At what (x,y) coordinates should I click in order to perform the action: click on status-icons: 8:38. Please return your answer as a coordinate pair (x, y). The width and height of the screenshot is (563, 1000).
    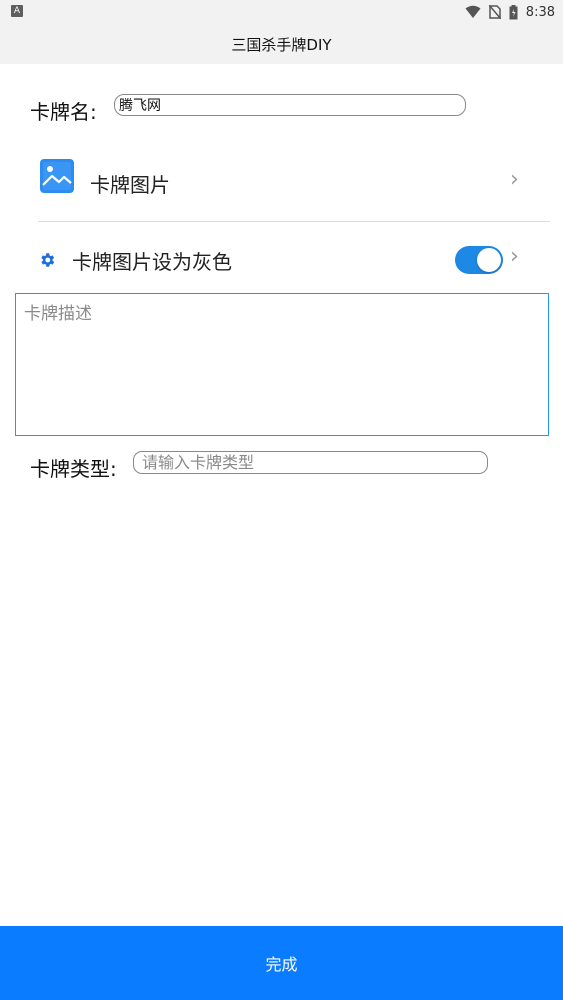
    Looking at the image, I should click on (510, 12).